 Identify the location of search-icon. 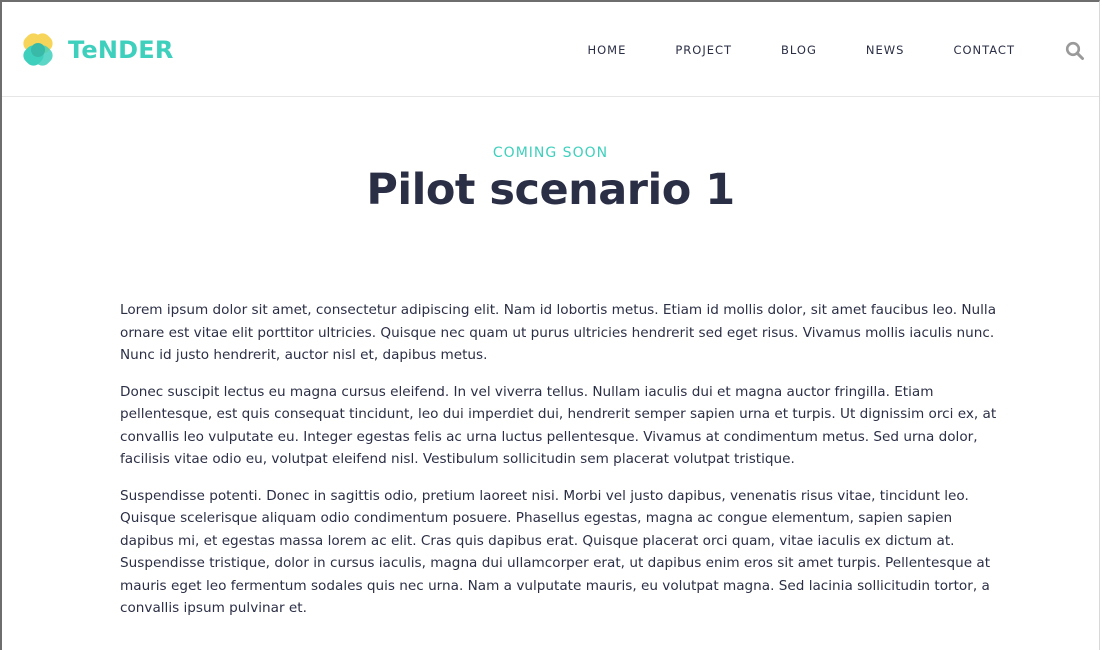
(1074, 50).